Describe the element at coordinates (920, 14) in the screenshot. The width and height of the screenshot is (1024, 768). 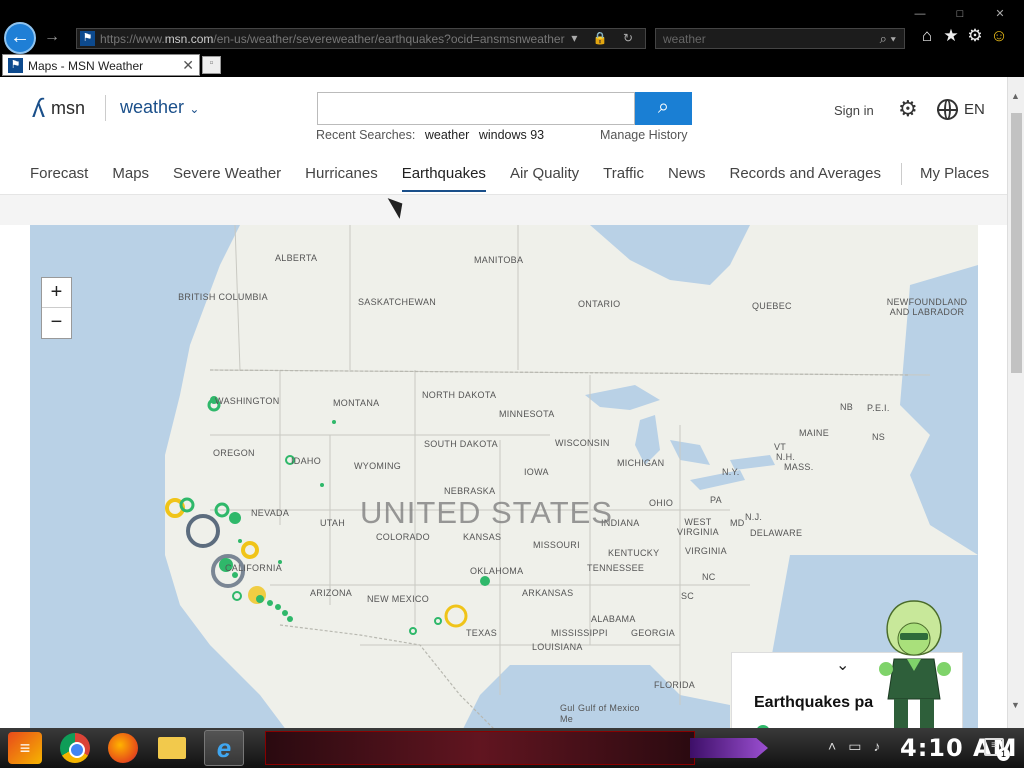
I see `minimize-button: —` at that location.